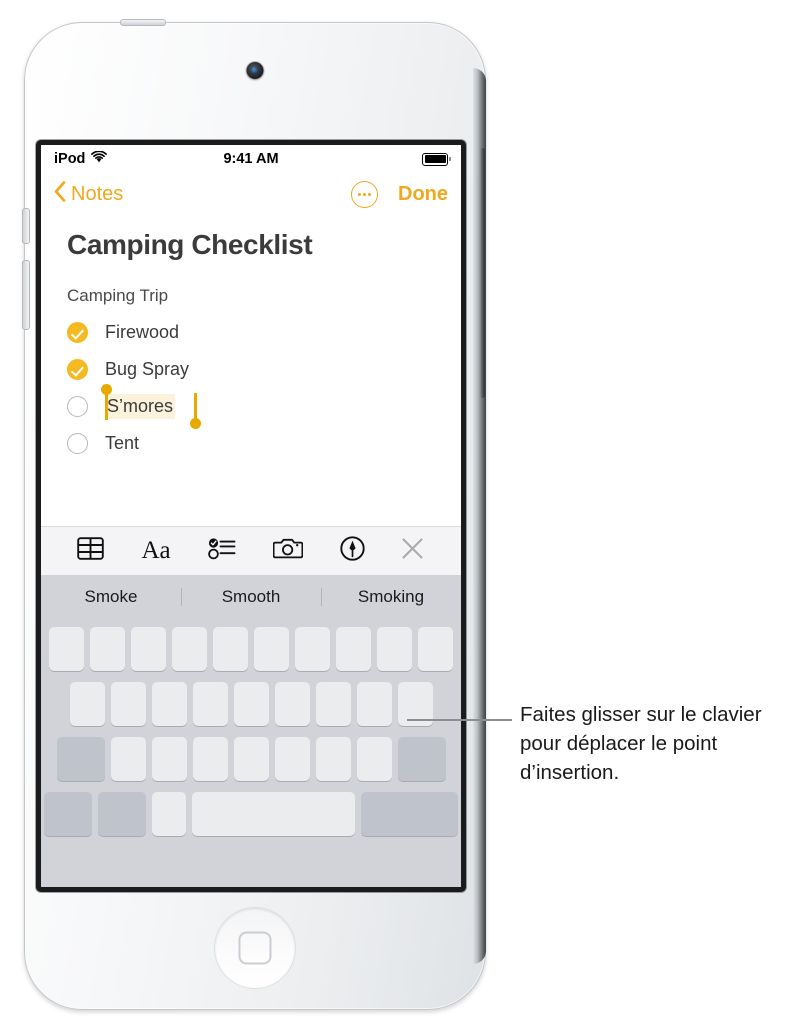 This screenshot has height=1032, width=806. Describe the element at coordinates (391, 597) in the screenshot. I see `suggestion-item: Smoking` at that location.